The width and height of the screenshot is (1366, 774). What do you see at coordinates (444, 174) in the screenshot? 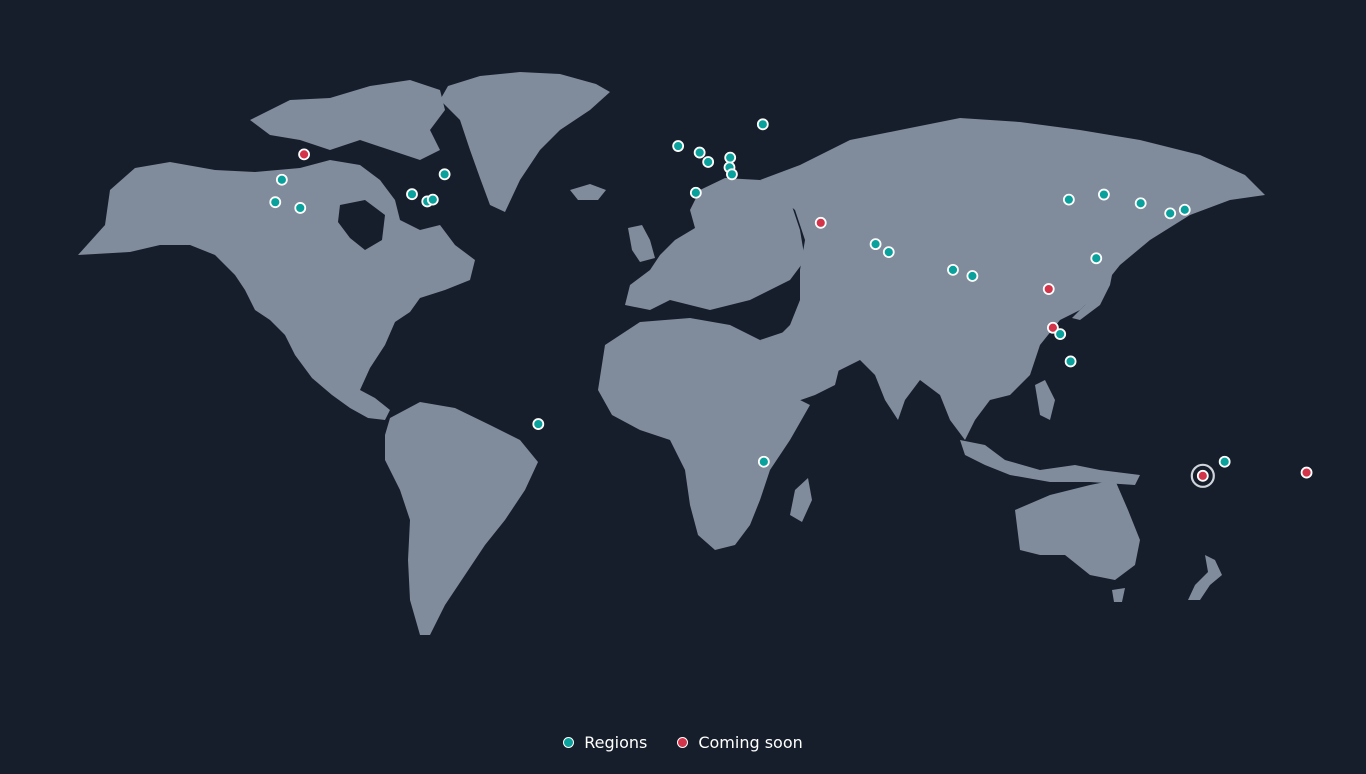
I see `region-marker-montreal` at bounding box center [444, 174].